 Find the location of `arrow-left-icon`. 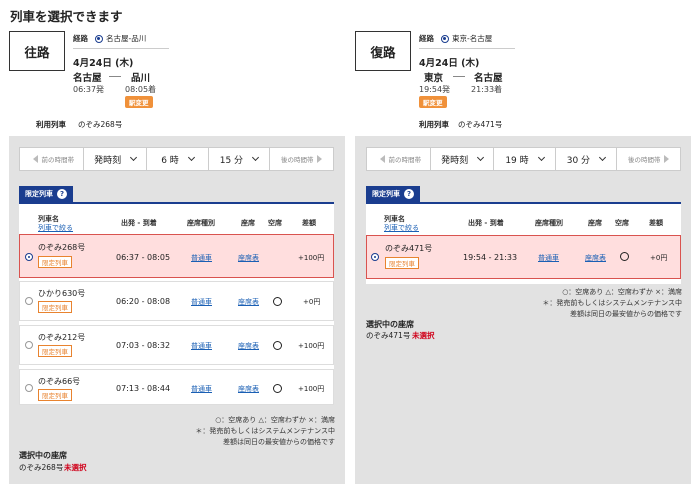

arrow-left-icon is located at coordinates (36, 159).